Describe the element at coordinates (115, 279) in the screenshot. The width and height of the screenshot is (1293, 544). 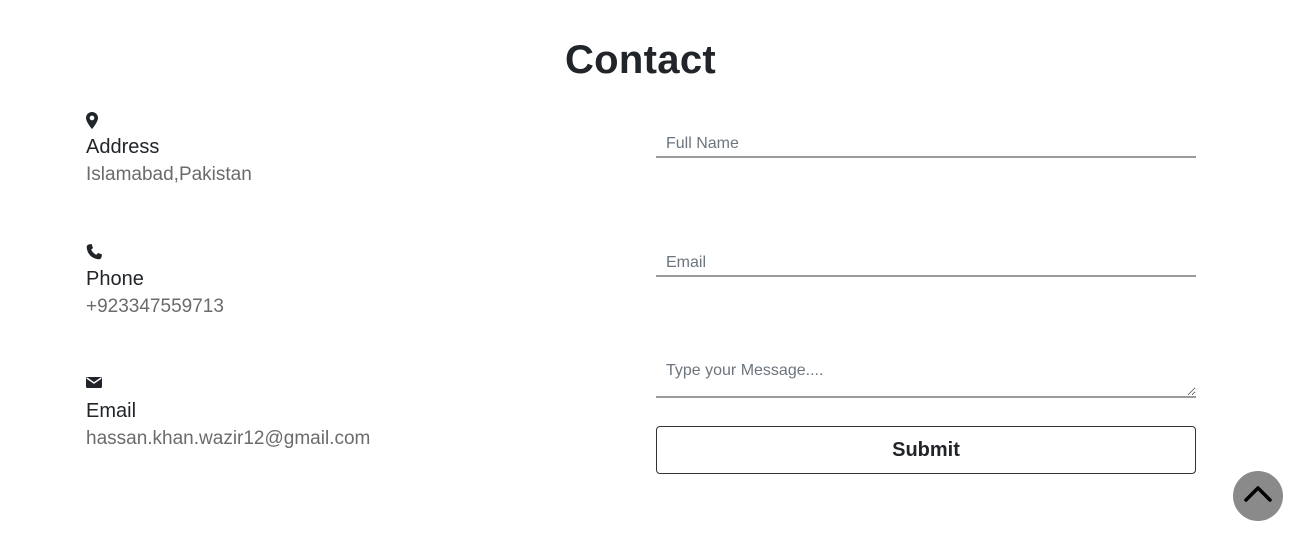
I see `phone-label: Phone` at that location.